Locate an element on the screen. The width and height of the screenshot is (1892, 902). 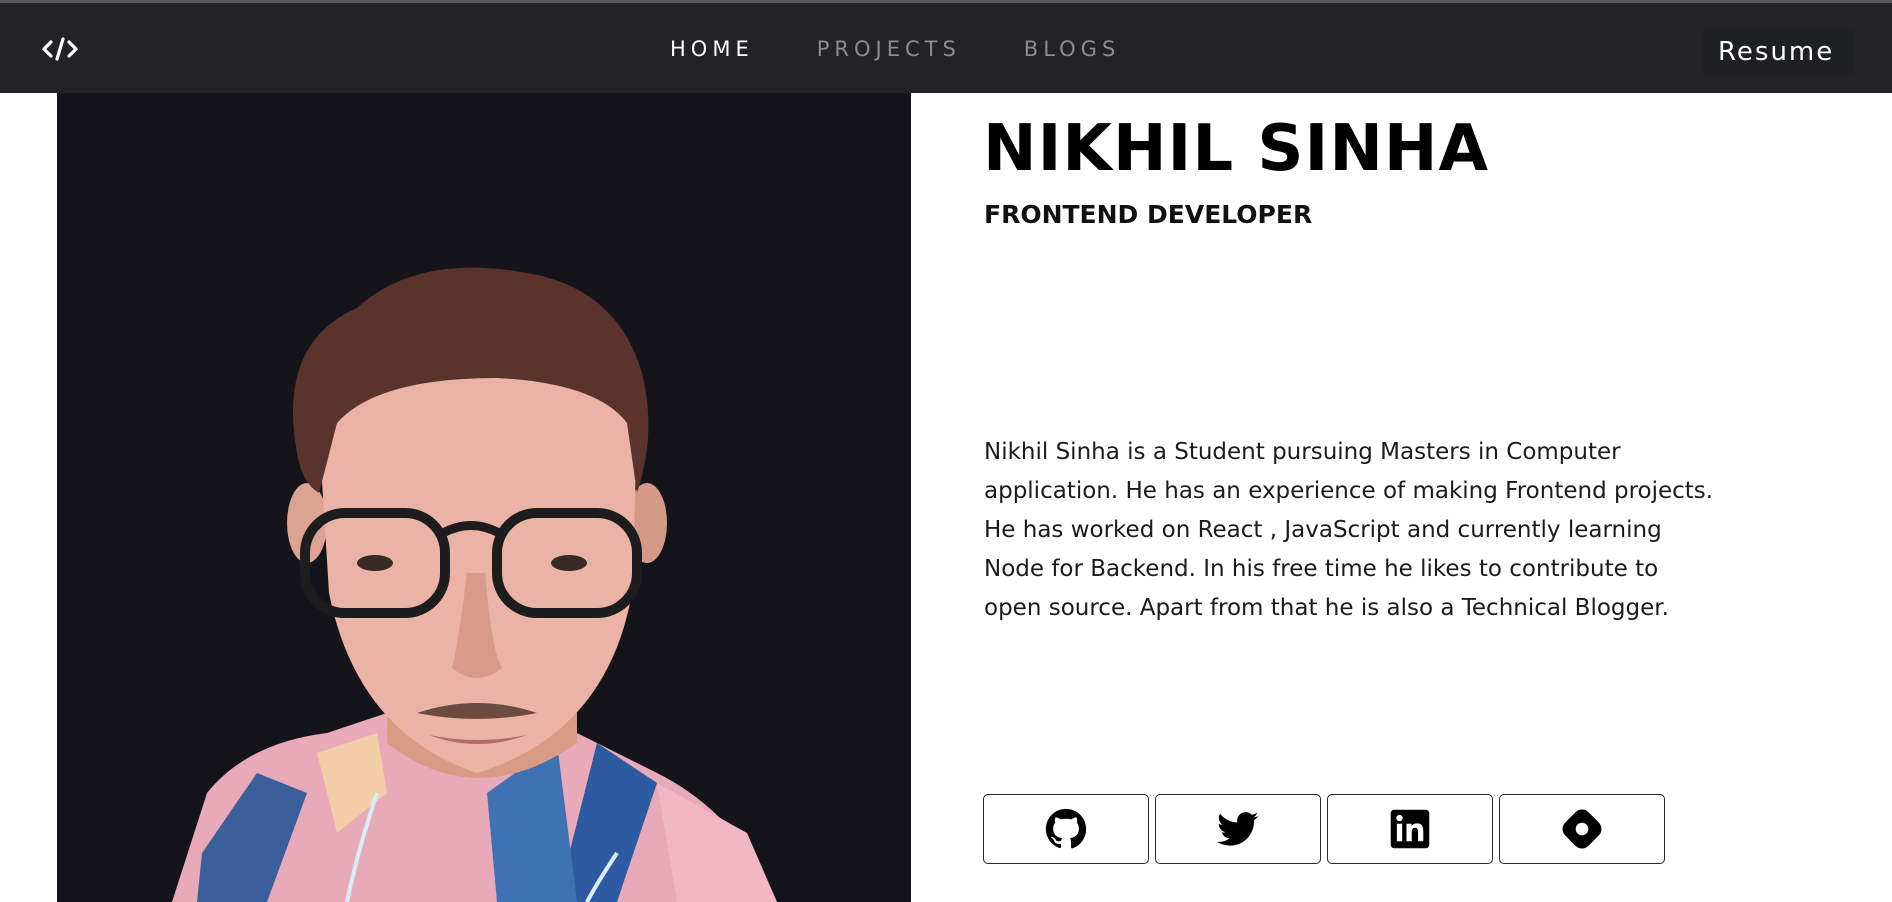
social-links is located at coordinates (1324, 829).